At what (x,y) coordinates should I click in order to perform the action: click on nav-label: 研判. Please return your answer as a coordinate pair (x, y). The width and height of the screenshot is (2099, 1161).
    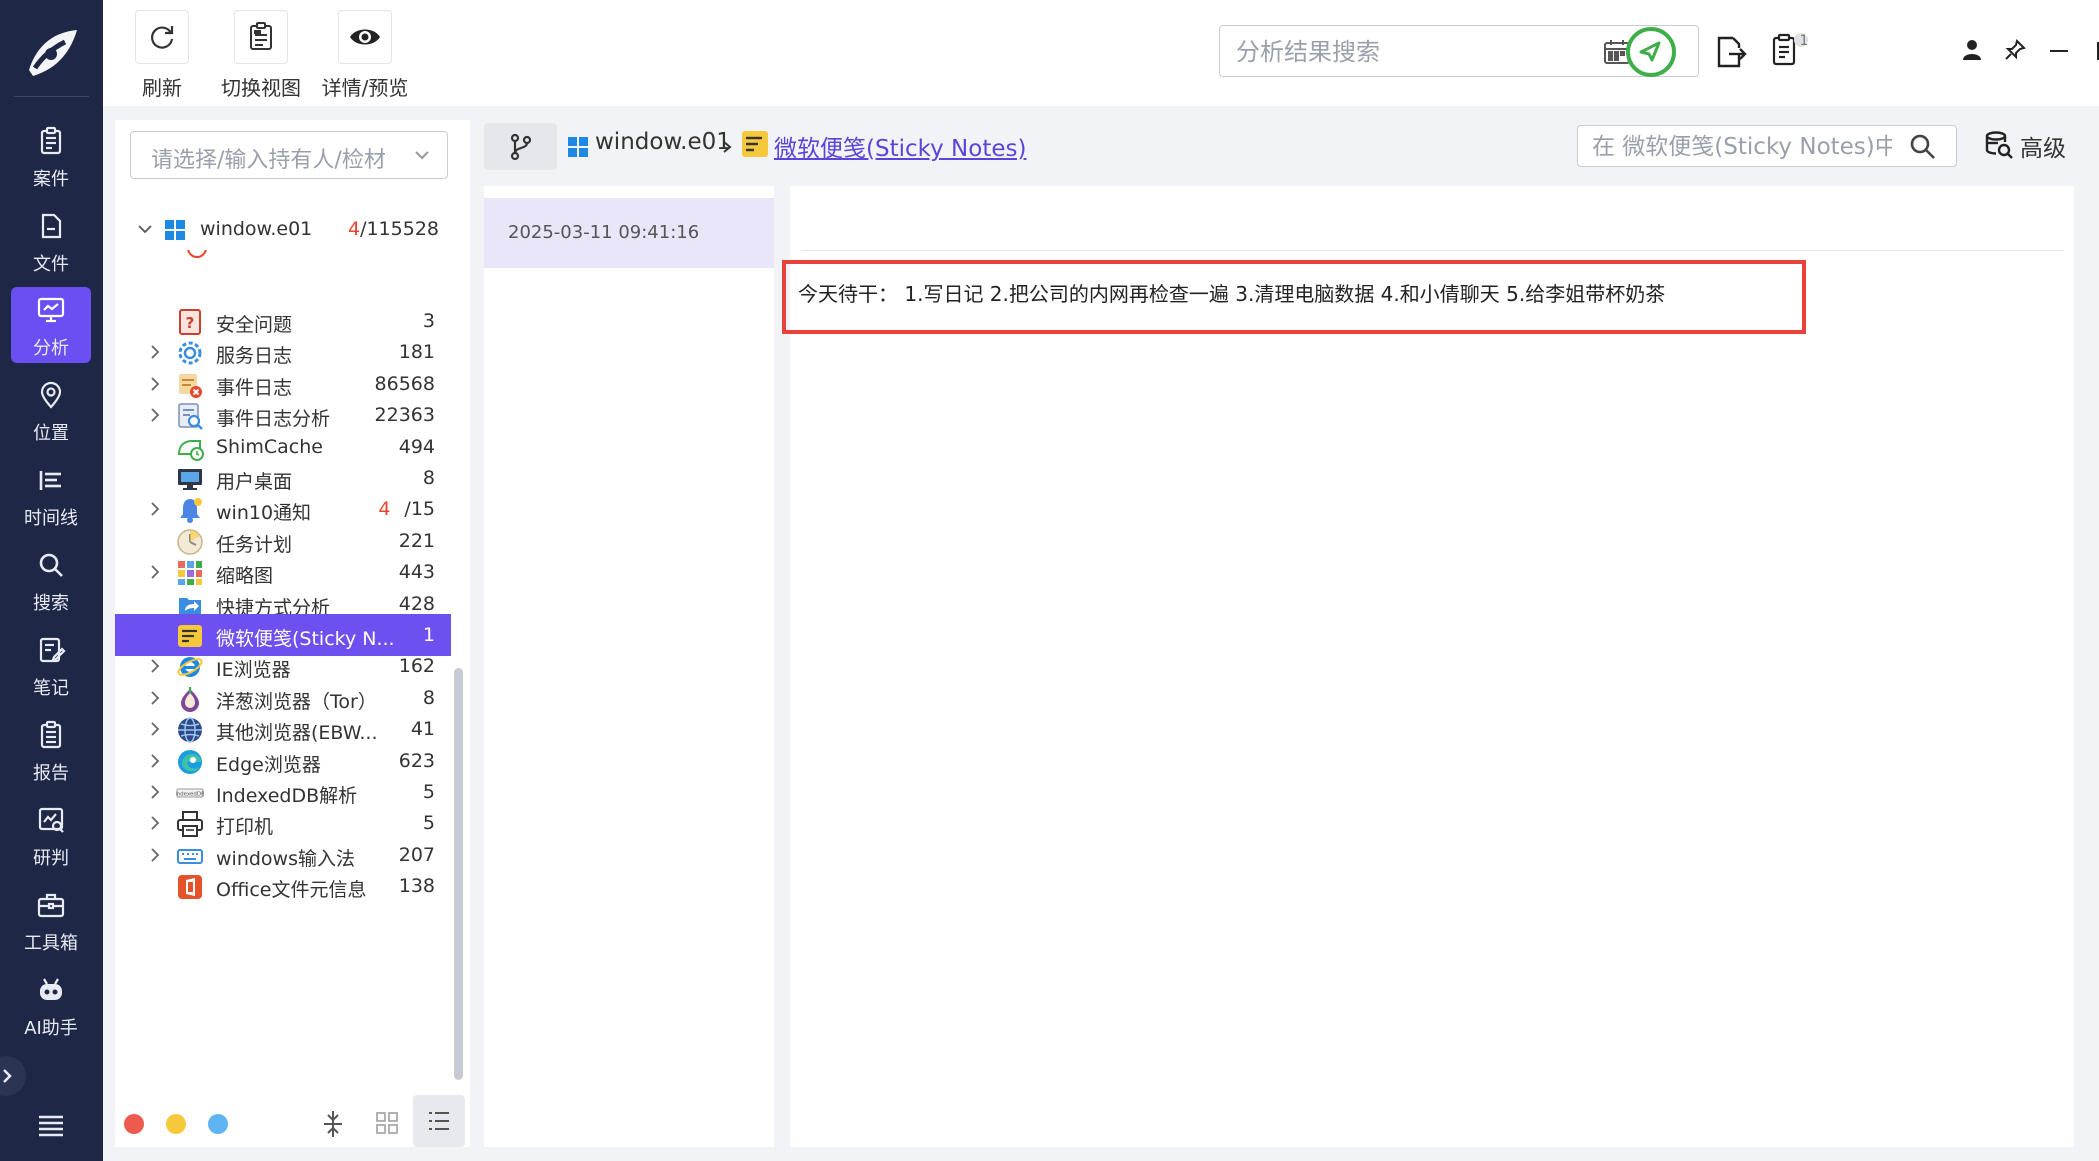
    Looking at the image, I should click on (51, 858).